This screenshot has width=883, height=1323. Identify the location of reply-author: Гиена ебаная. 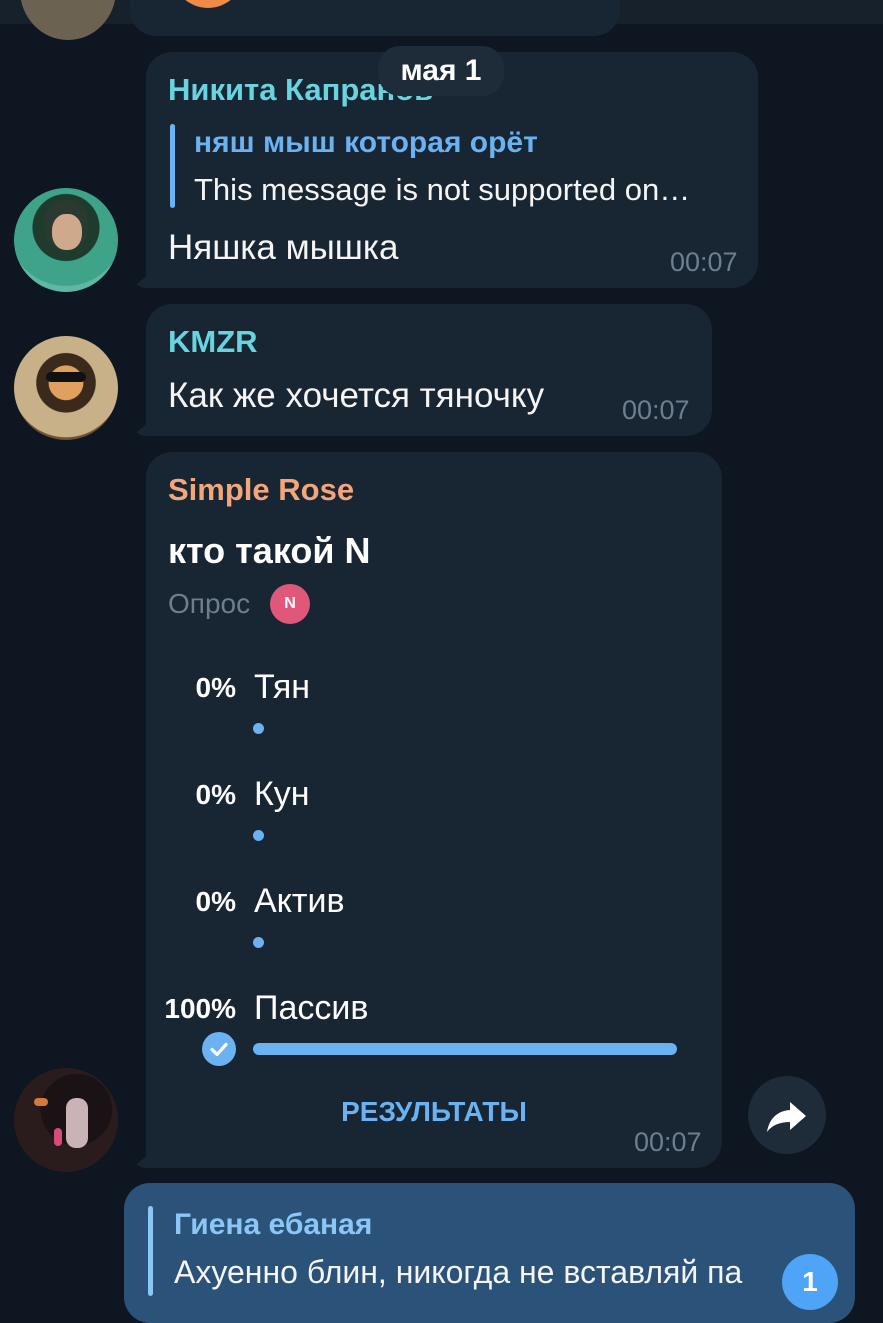
(273, 1225).